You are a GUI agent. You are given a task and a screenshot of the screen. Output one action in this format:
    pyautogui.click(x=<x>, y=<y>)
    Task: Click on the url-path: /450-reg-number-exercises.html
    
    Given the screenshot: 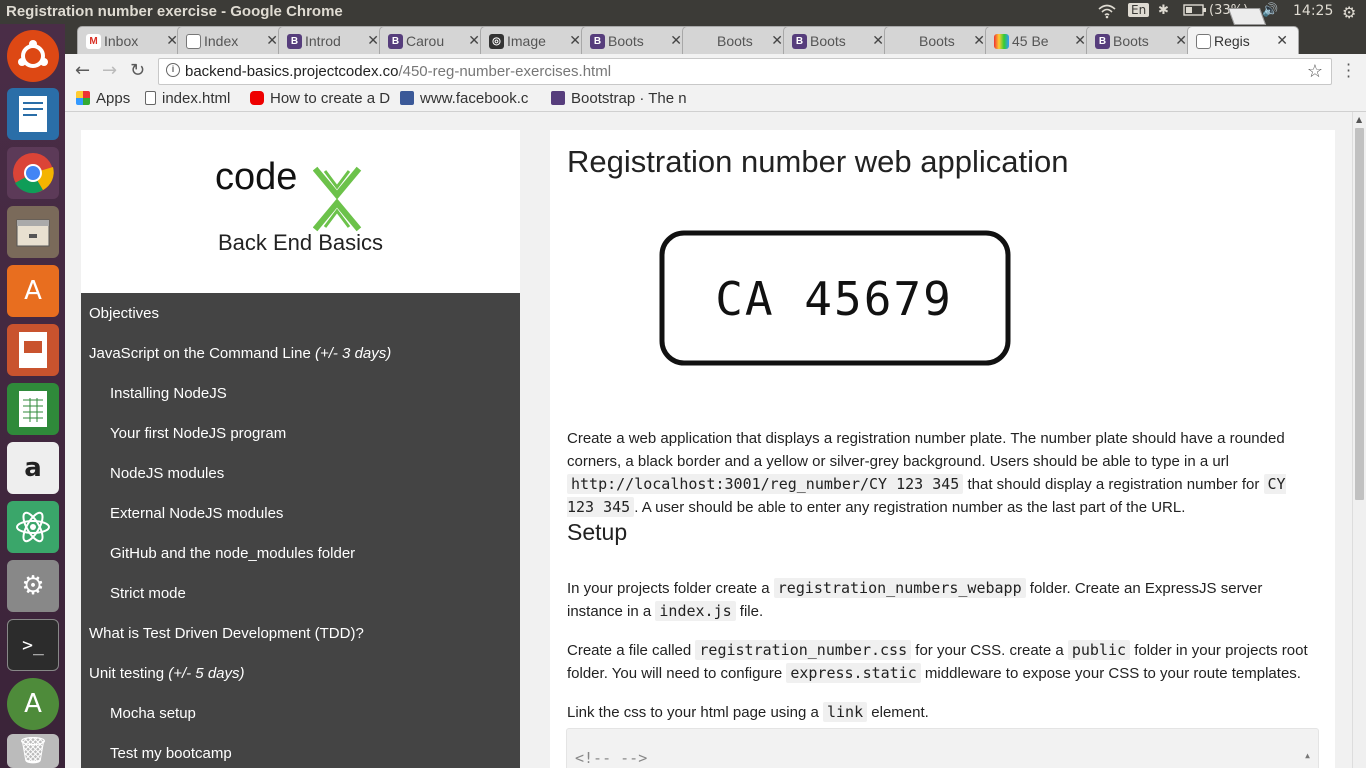 What is the action you would take?
    pyautogui.click(x=505, y=71)
    